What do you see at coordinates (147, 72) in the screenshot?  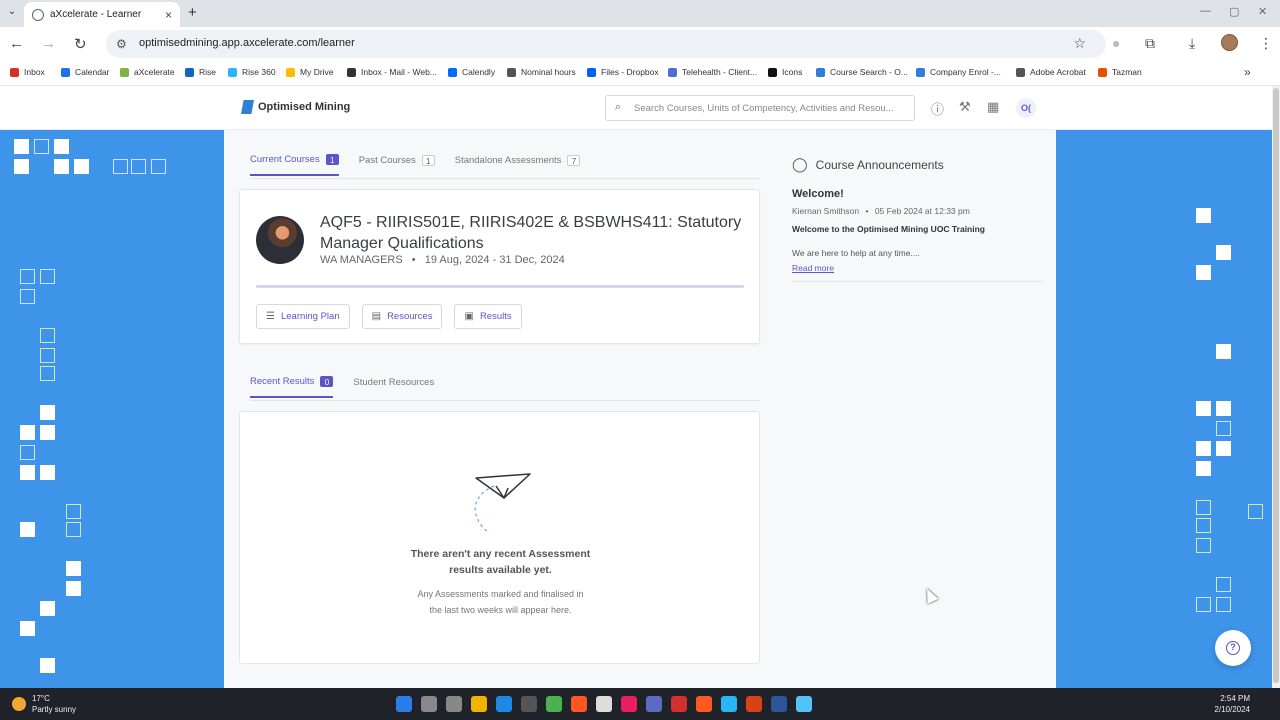 I see `bookmark-item: aXcelerate` at bounding box center [147, 72].